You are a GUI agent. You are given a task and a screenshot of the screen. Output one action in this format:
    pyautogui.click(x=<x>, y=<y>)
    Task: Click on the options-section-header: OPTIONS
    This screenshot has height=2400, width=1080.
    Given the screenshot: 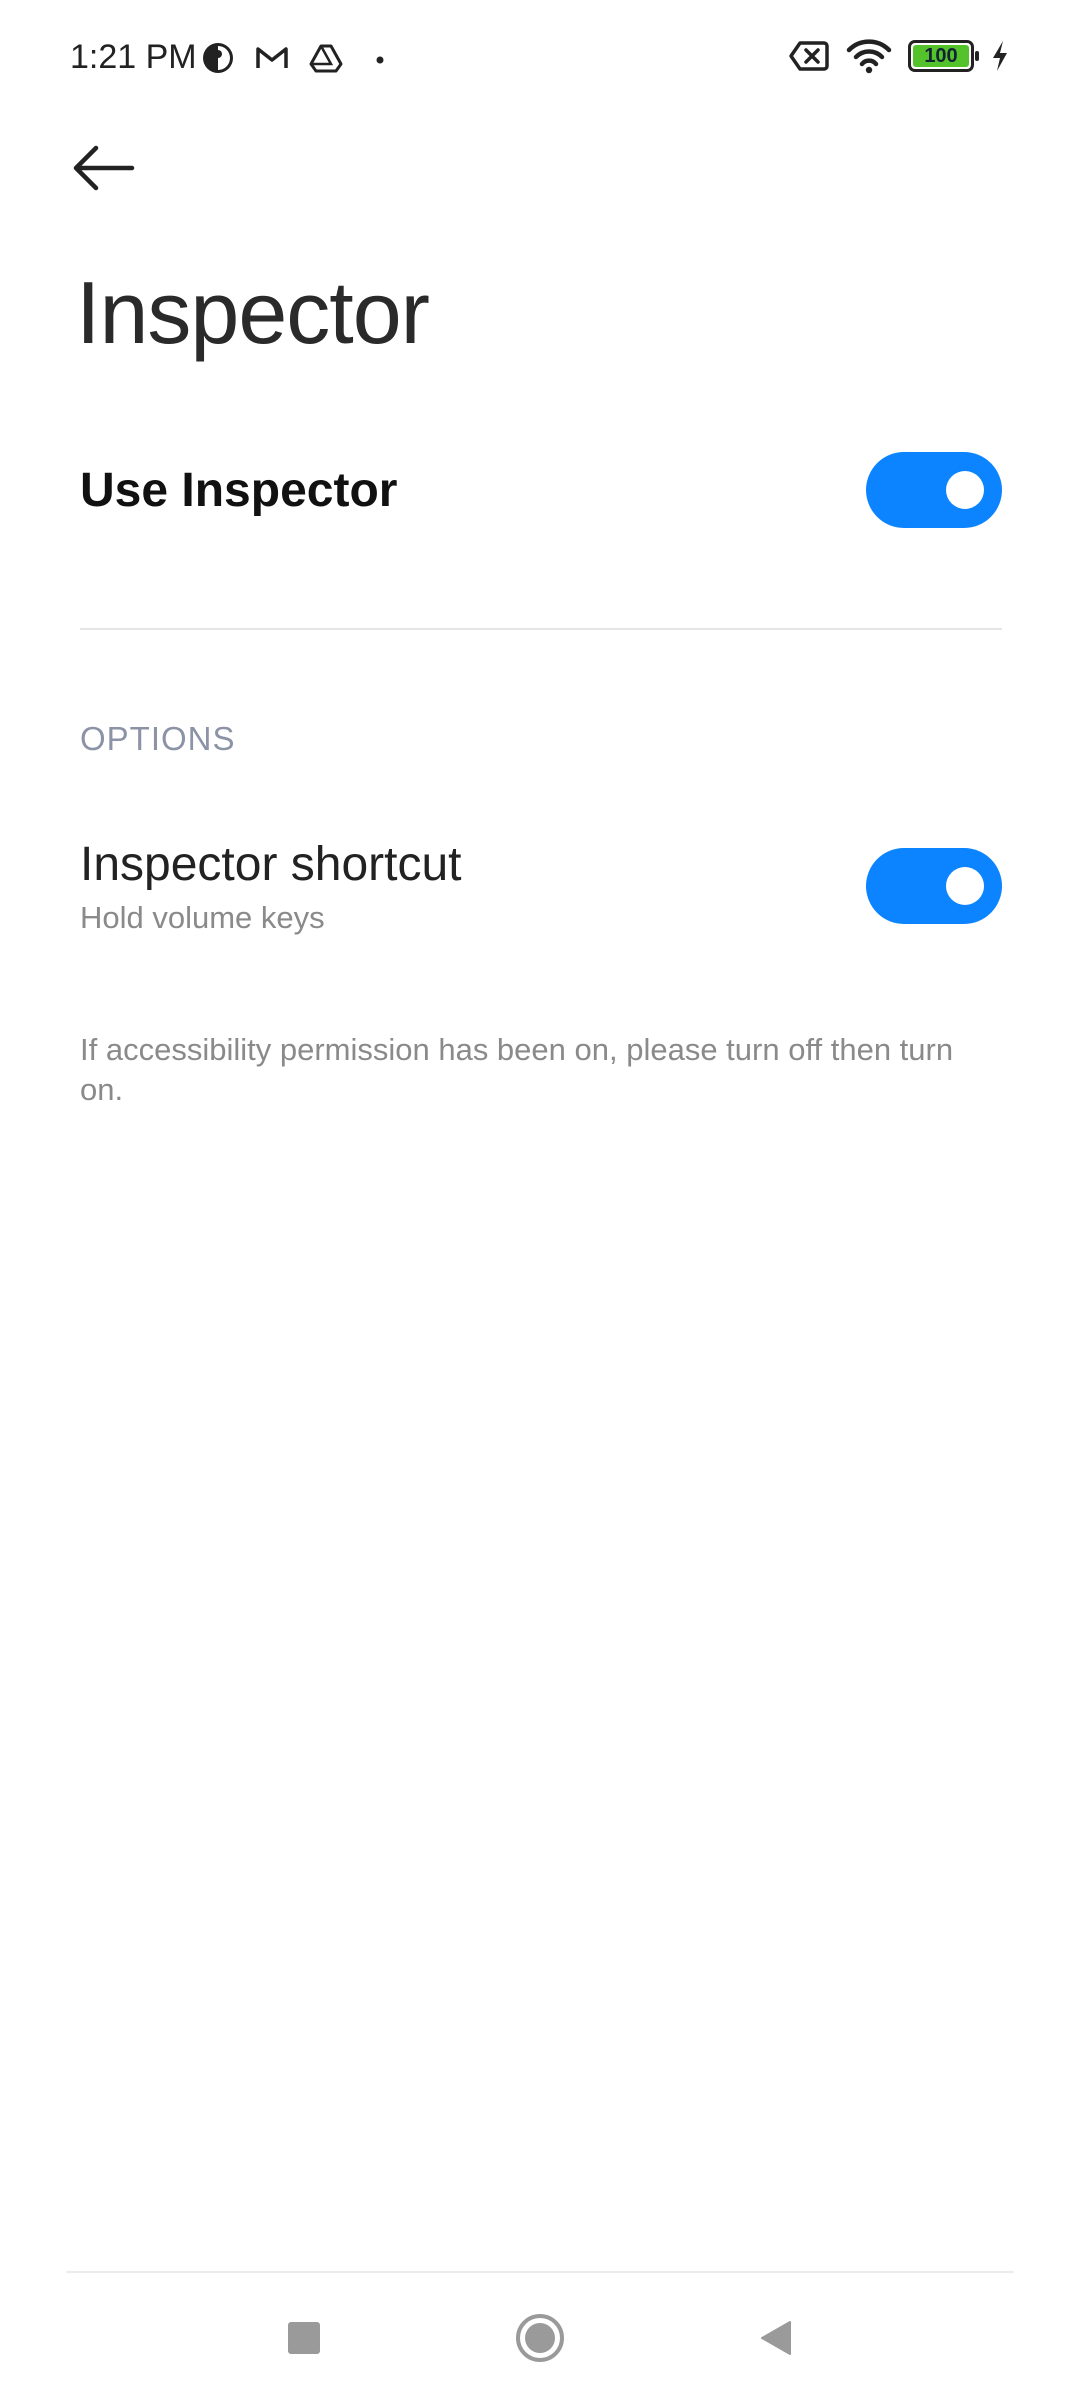 What is the action you would take?
    pyautogui.click(x=158, y=738)
    